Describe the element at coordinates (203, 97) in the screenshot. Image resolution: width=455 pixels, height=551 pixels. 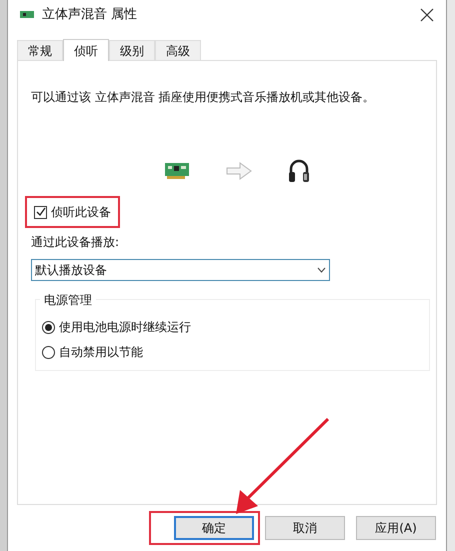
I see `description-text: 可以通过该 立体声混音 插座使用便携式音乐播放机或其他设备。` at that location.